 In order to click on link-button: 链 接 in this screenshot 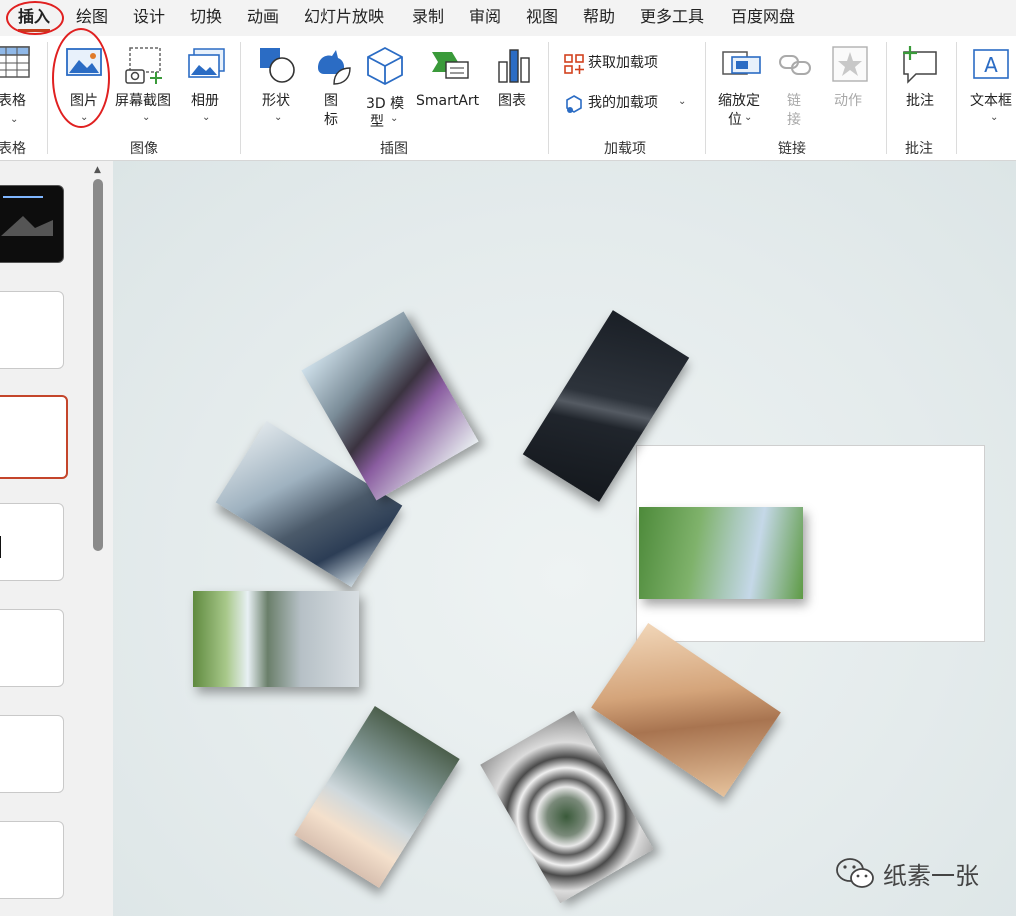, I will do `click(795, 87)`.